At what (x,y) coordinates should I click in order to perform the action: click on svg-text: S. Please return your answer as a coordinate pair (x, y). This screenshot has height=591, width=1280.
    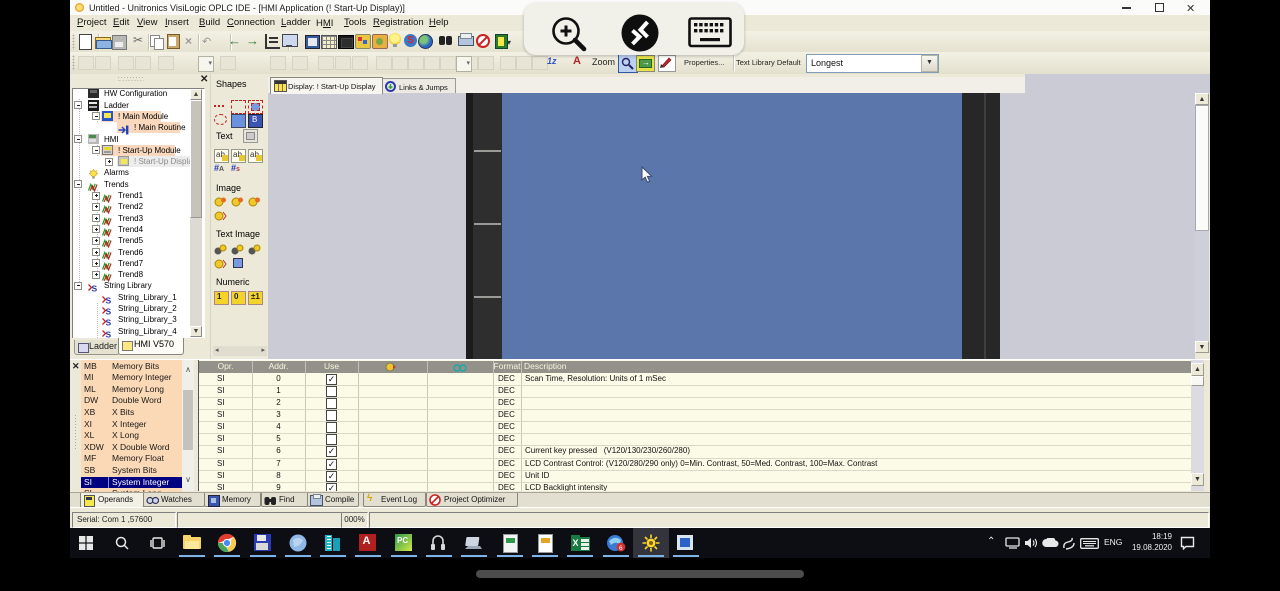
    Looking at the image, I should click on (95, 289).